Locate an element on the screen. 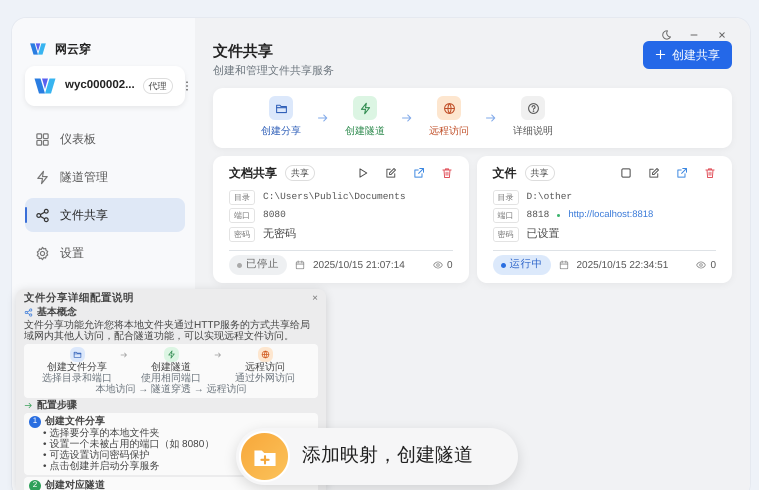 This screenshot has height=490, width=759. field-value: 无密码 is located at coordinates (279, 234).